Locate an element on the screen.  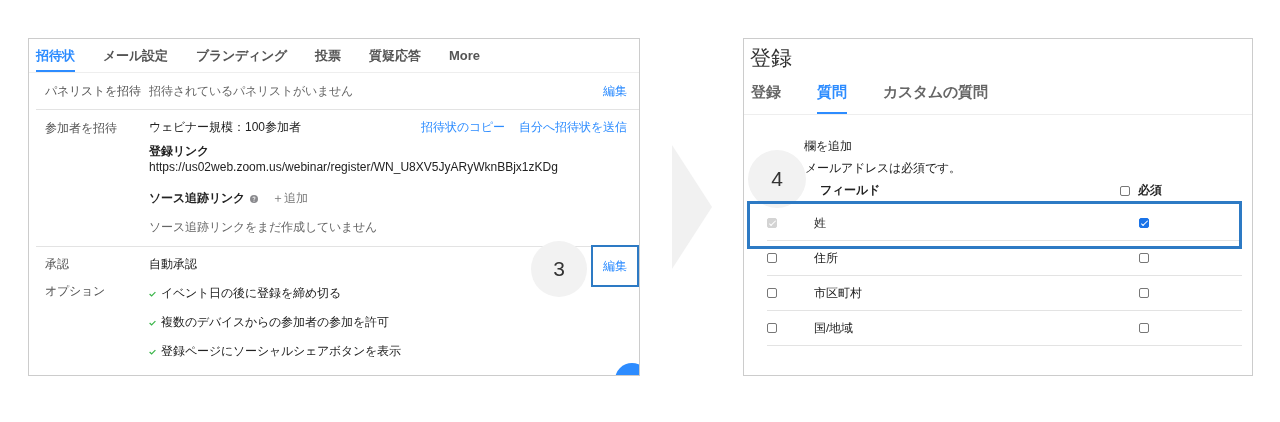
step-number-badge: 4 is located at coordinates (777, 179).